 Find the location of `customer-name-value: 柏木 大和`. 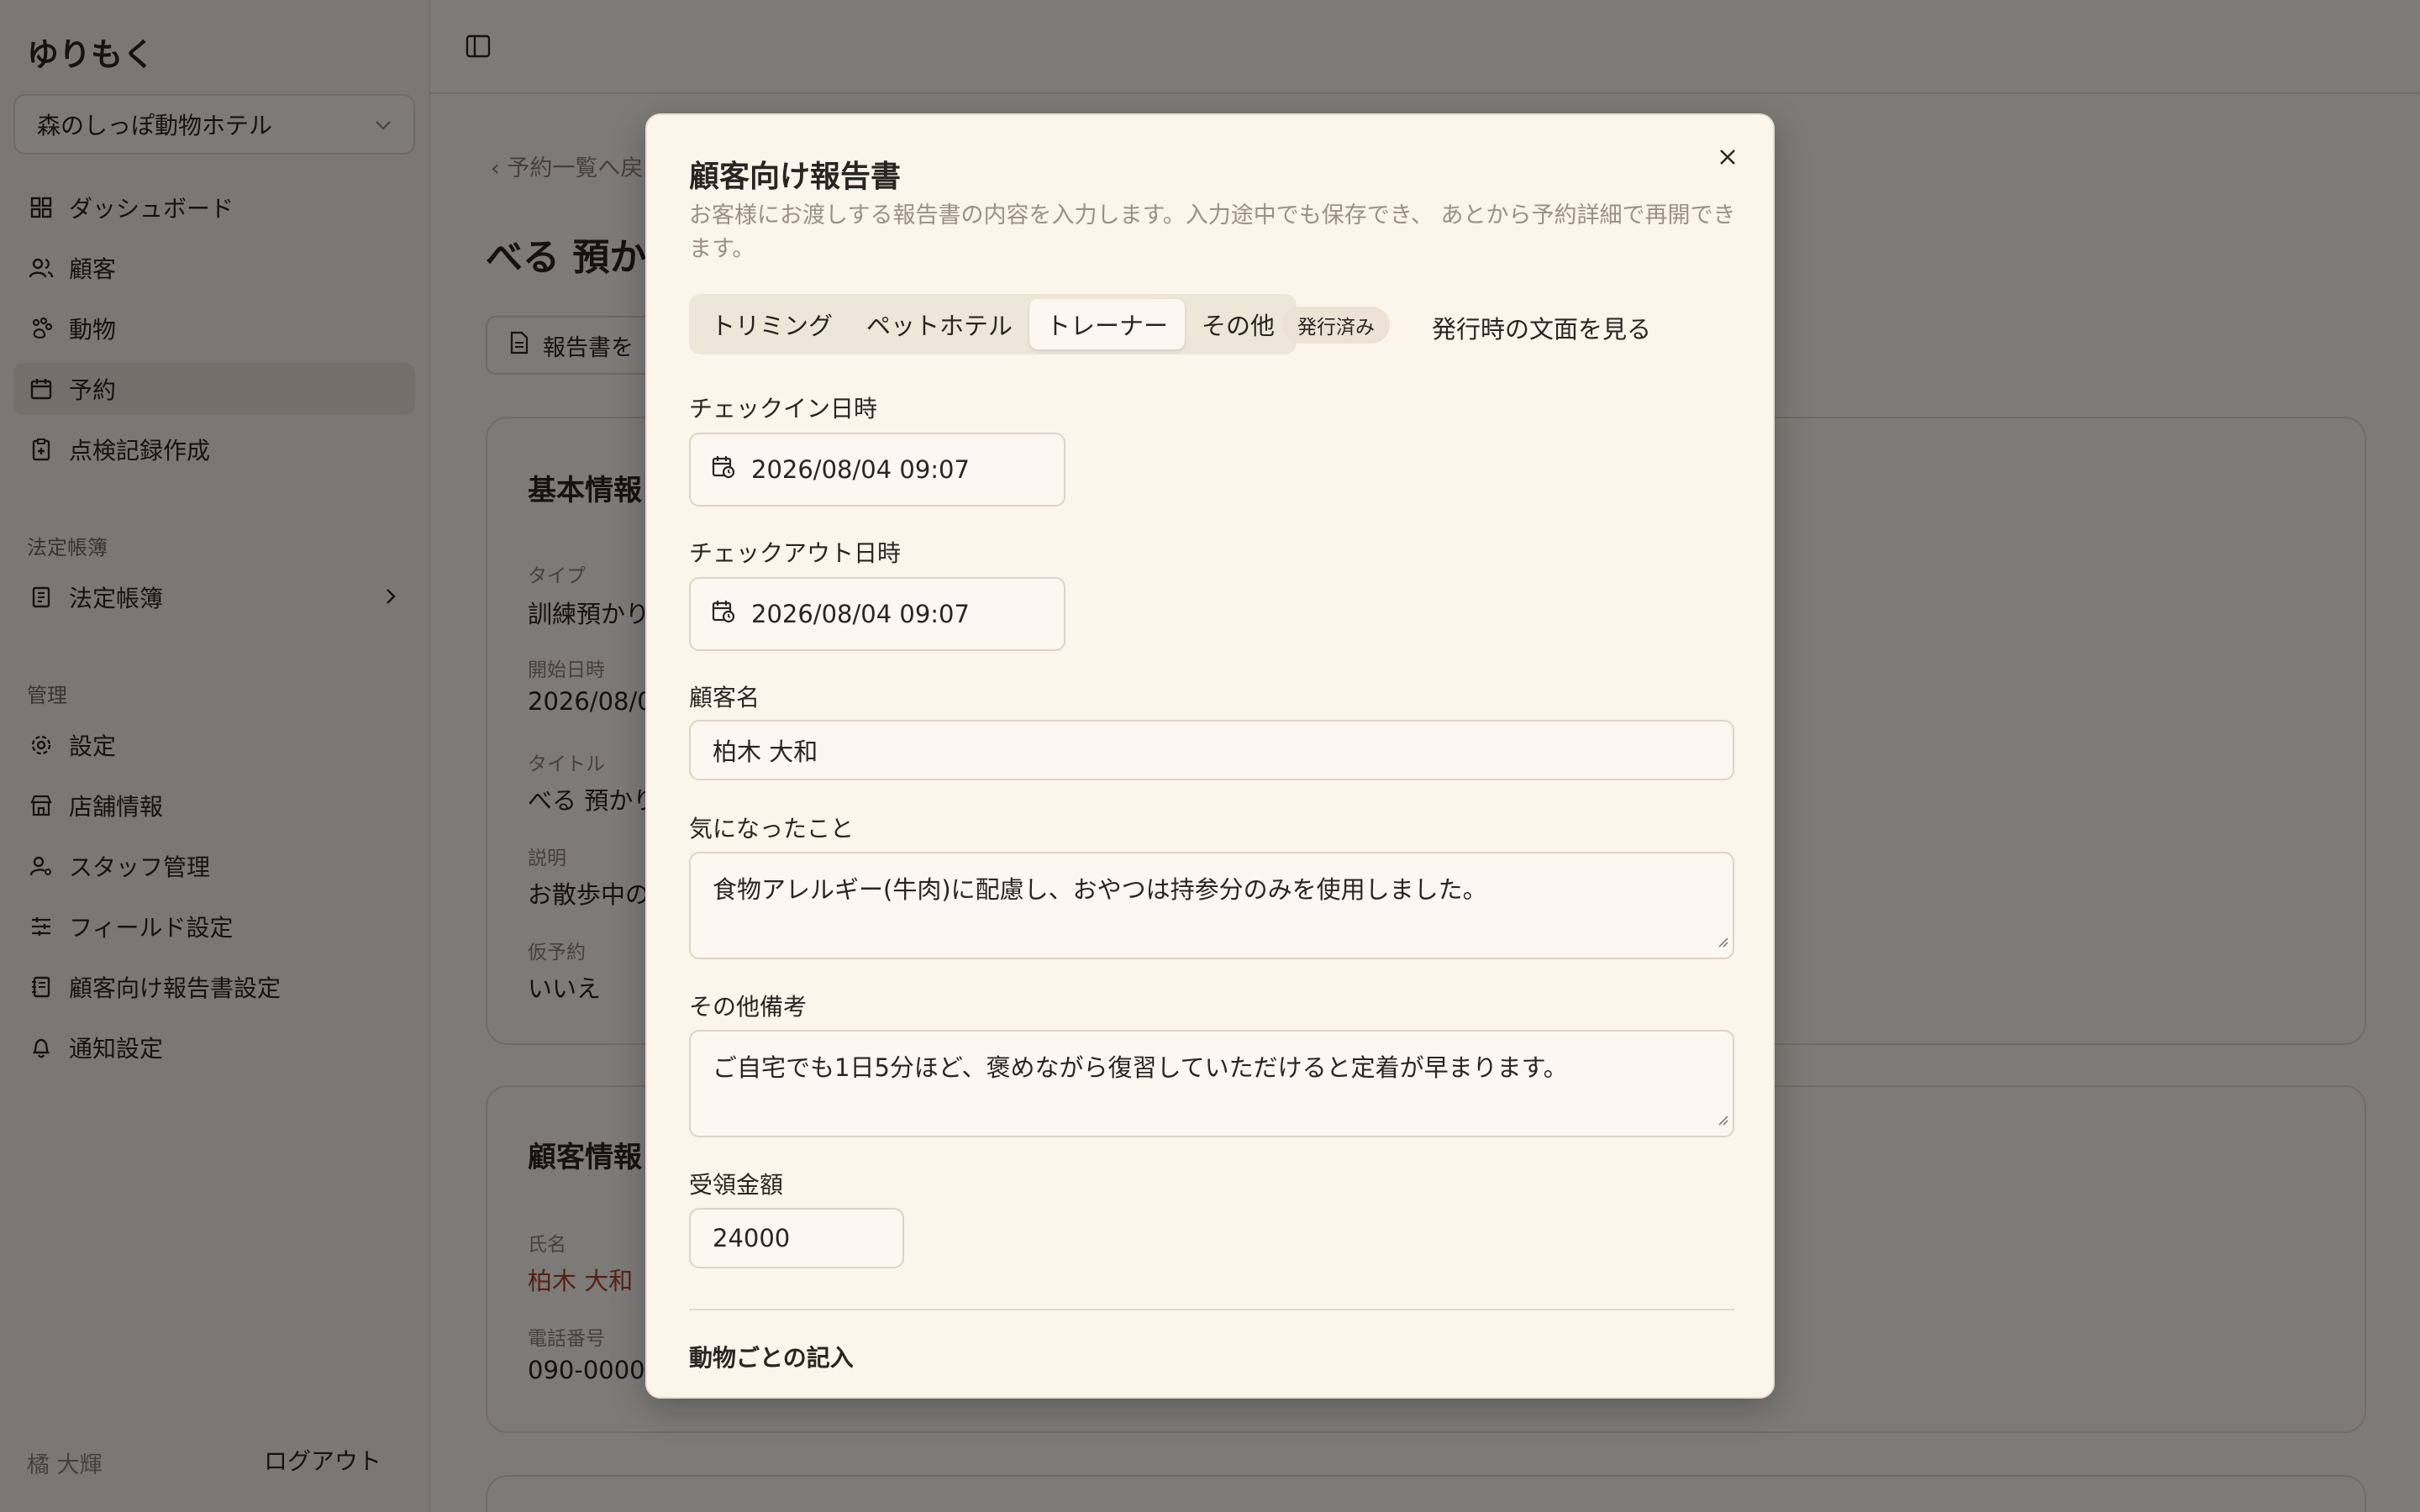

customer-name-value: 柏木 大和 is located at coordinates (765, 752).